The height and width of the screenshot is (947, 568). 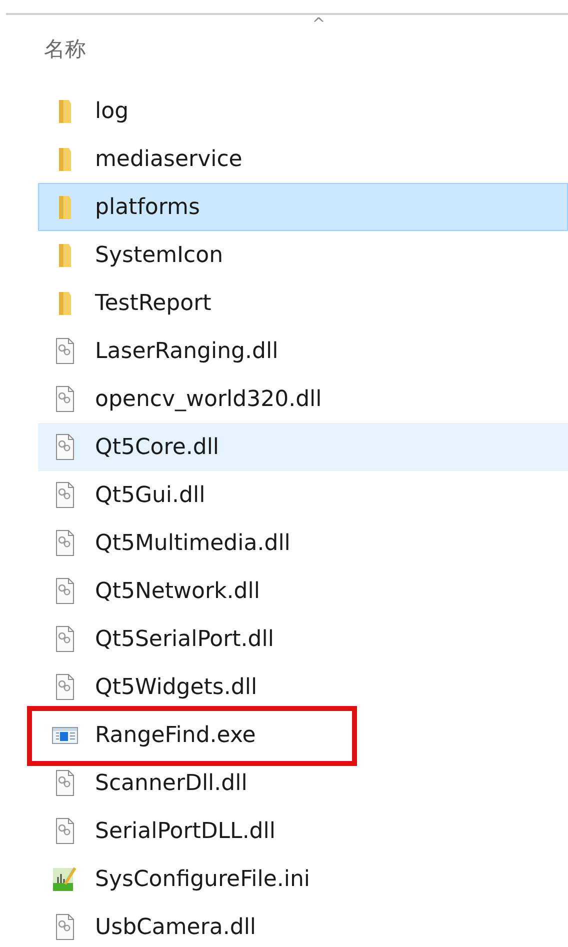 What do you see at coordinates (184, 639) in the screenshot?
I see `file-name: Qt5SerialPort.dll` at bounding box center [184, 639].